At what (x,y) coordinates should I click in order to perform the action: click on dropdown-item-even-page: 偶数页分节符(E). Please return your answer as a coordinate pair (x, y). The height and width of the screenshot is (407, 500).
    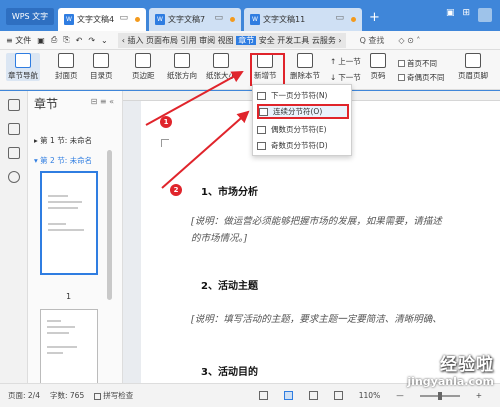
    Looking at the image, I should click on (303, 129).